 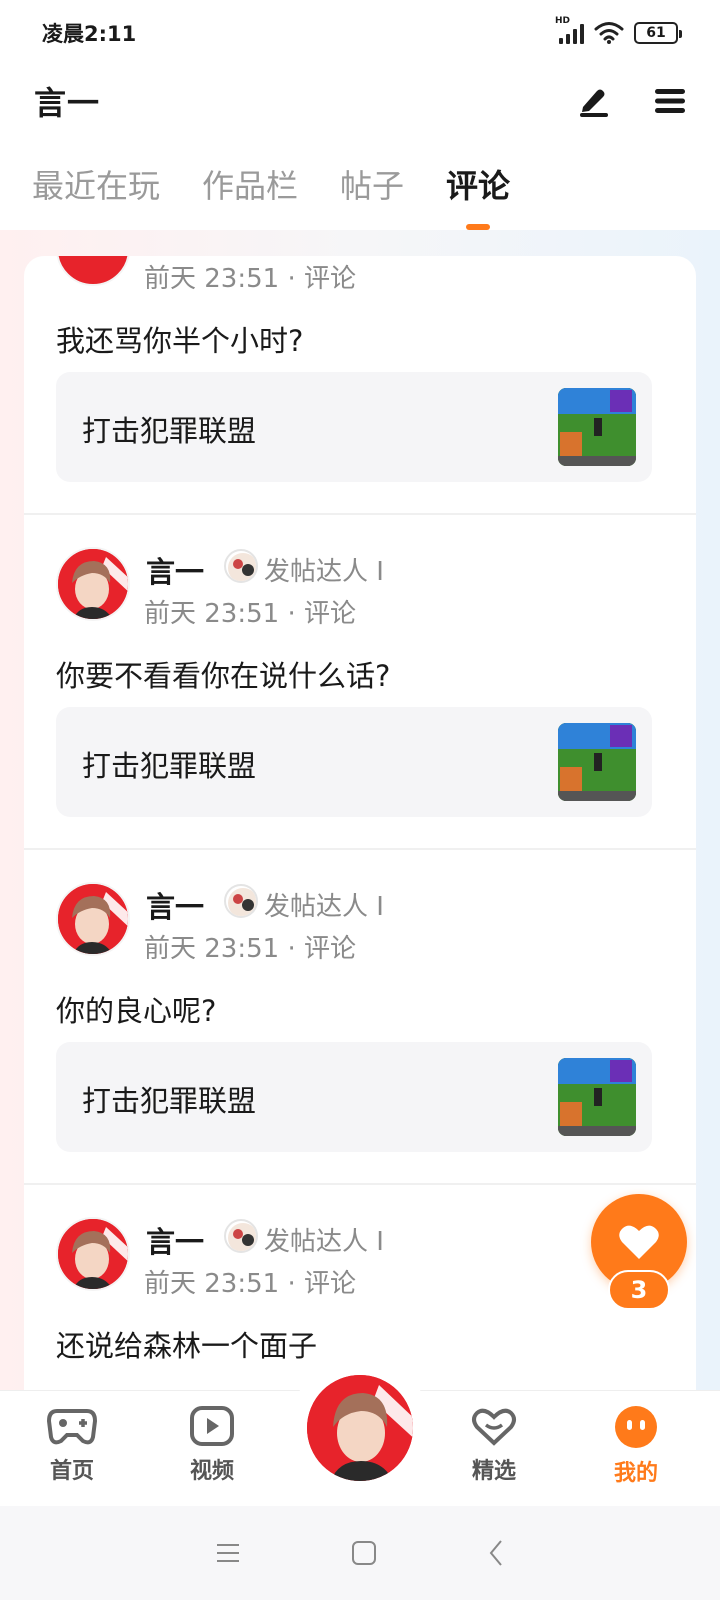 I want to click on gamepad-icon, so click(x=72, y=1427).